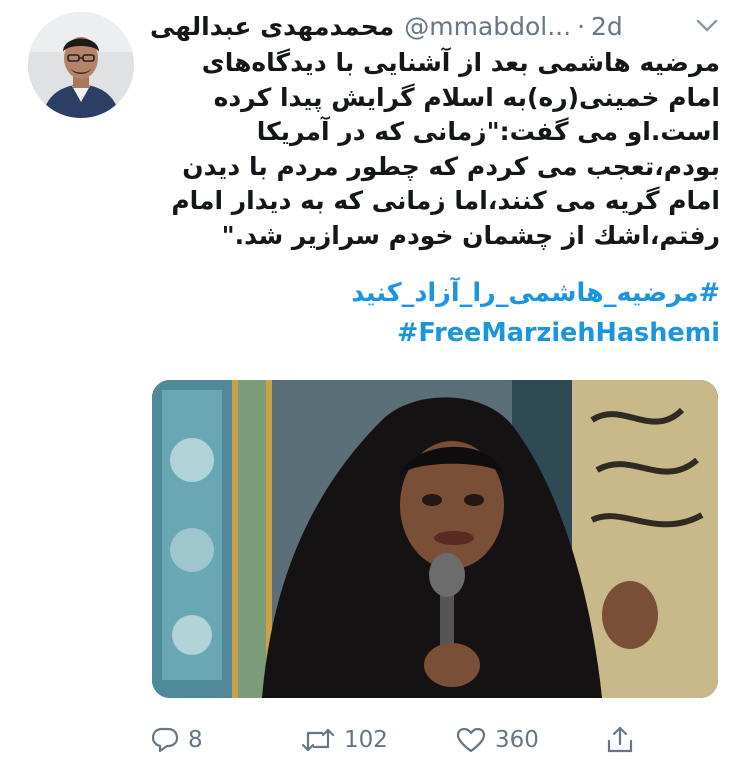  Describe the element at coordinates (466, 97) in the screenshot. I see `tweet-text-line: امام خمینی(ره)به اسلام گرایش پیدا کرده` at that location.